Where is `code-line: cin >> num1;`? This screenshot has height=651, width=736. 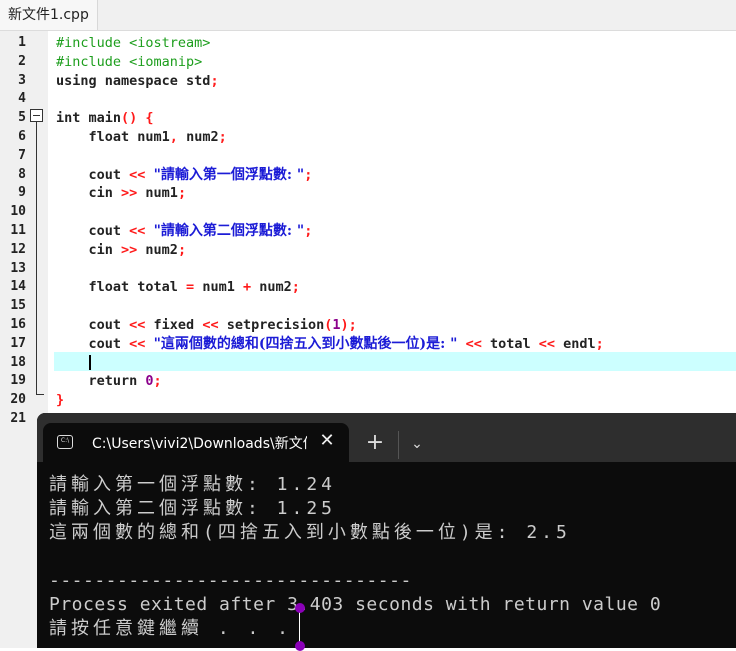 code-line: cin >> num1; is located at coordinates (396, 193).